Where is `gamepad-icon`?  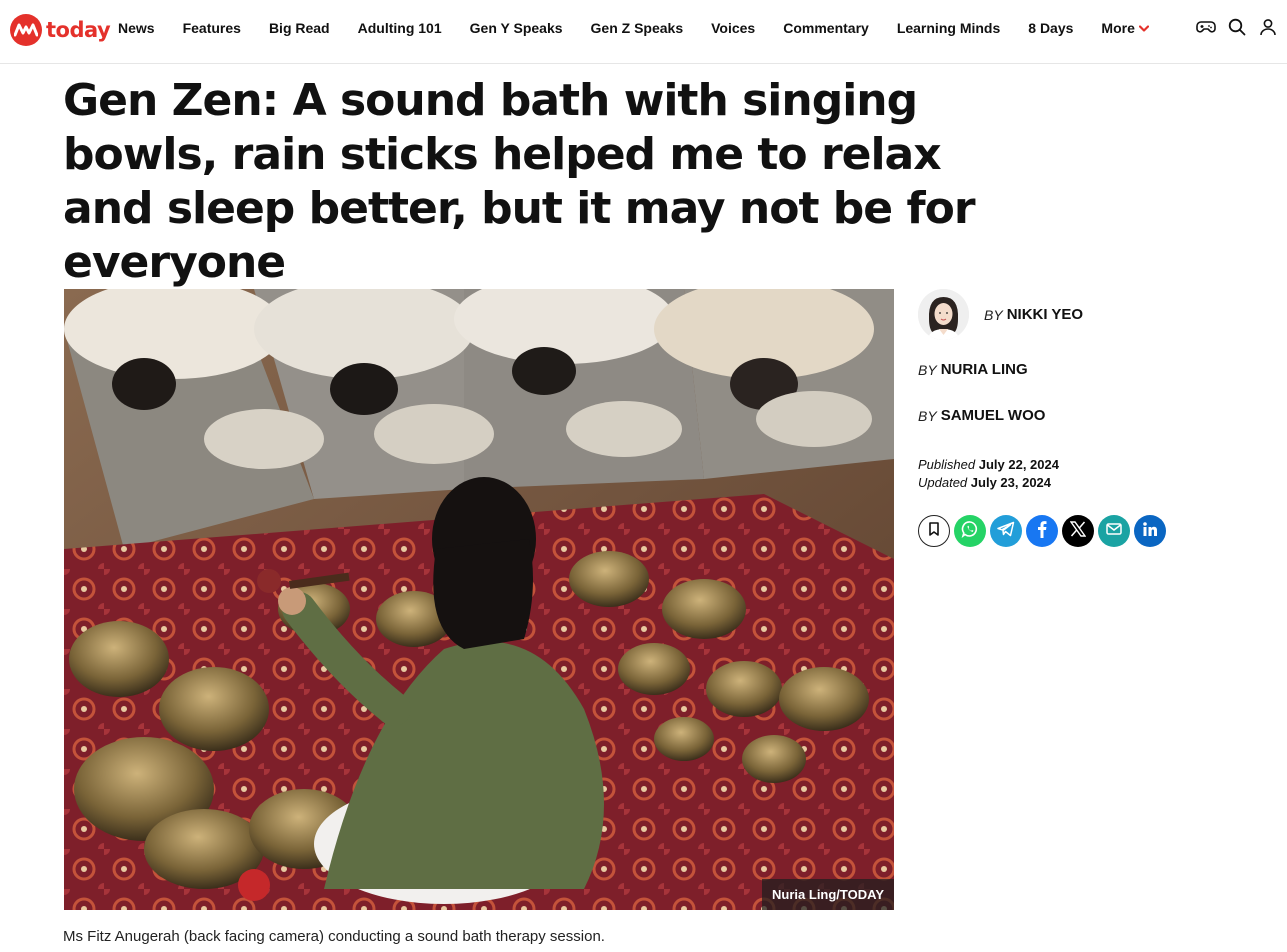
gamepad-icon is located at coordinates (1206, 27).